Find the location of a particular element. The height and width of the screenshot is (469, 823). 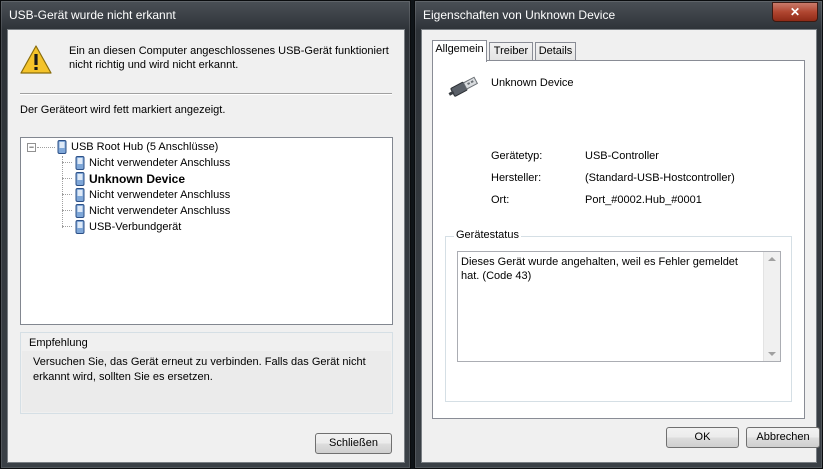

usb-plug-icon is located at coordinates (463, 86).